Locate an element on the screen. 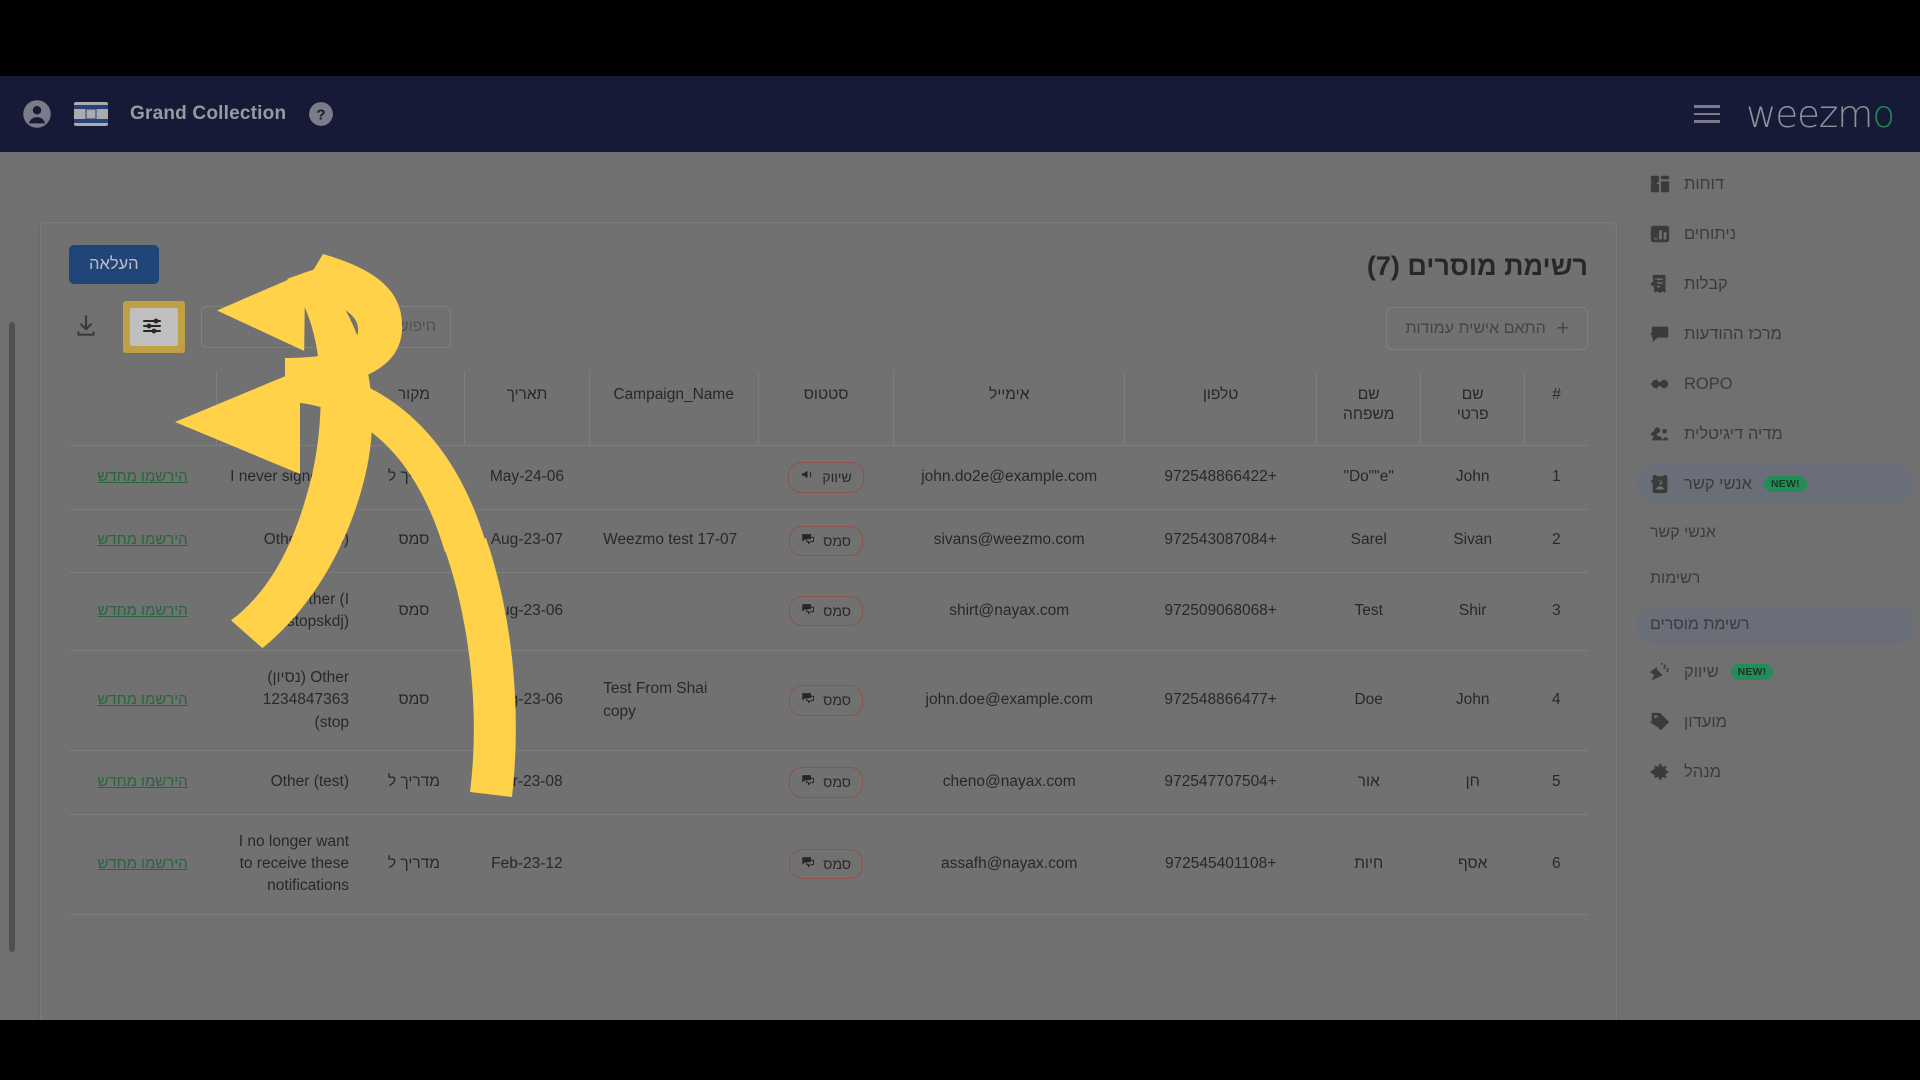  col-header-first: שם פרטי is located at coordinates (1472, 408).